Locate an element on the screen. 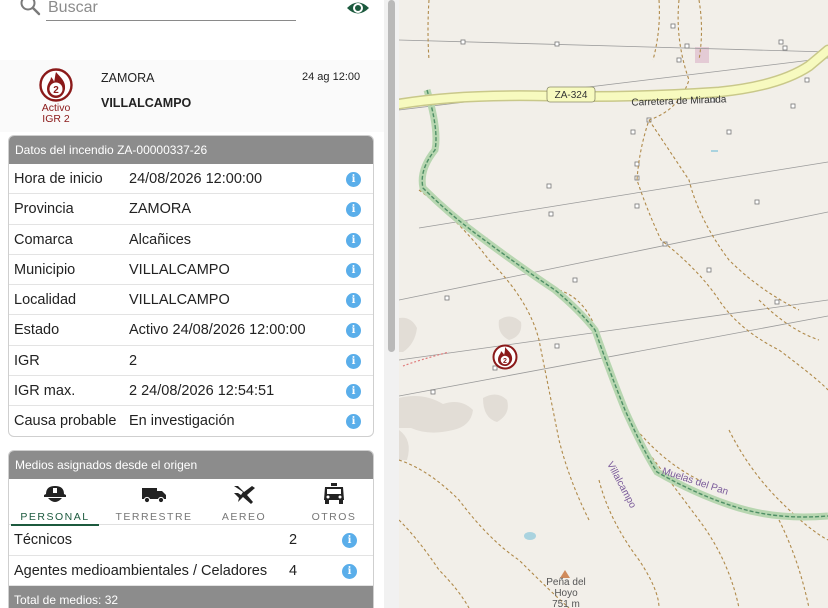  status-line-2: IGR 2 is located at coordinates (56, 119).